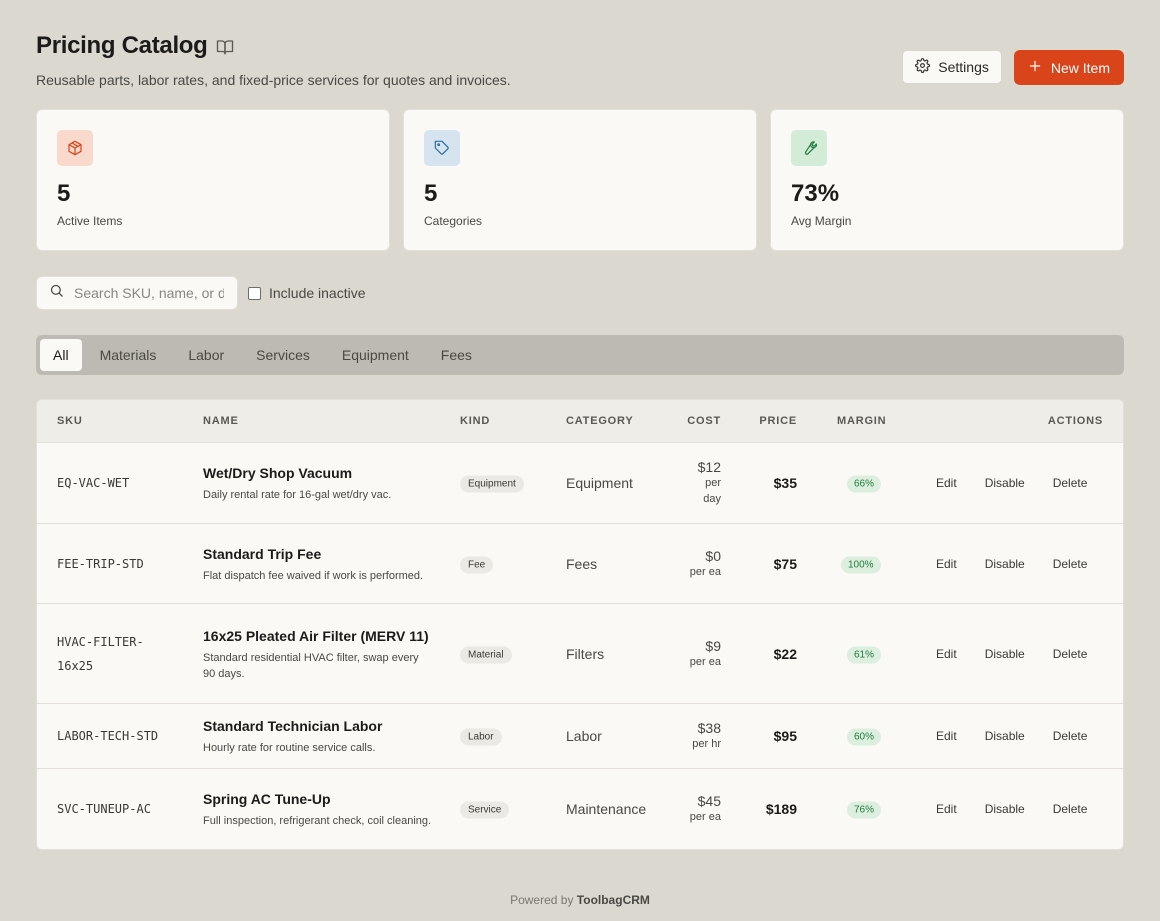 Image resolution: width=1160 pixels, height=921 pixels. I want to click on stat-label: Categories, so click(453, 221).